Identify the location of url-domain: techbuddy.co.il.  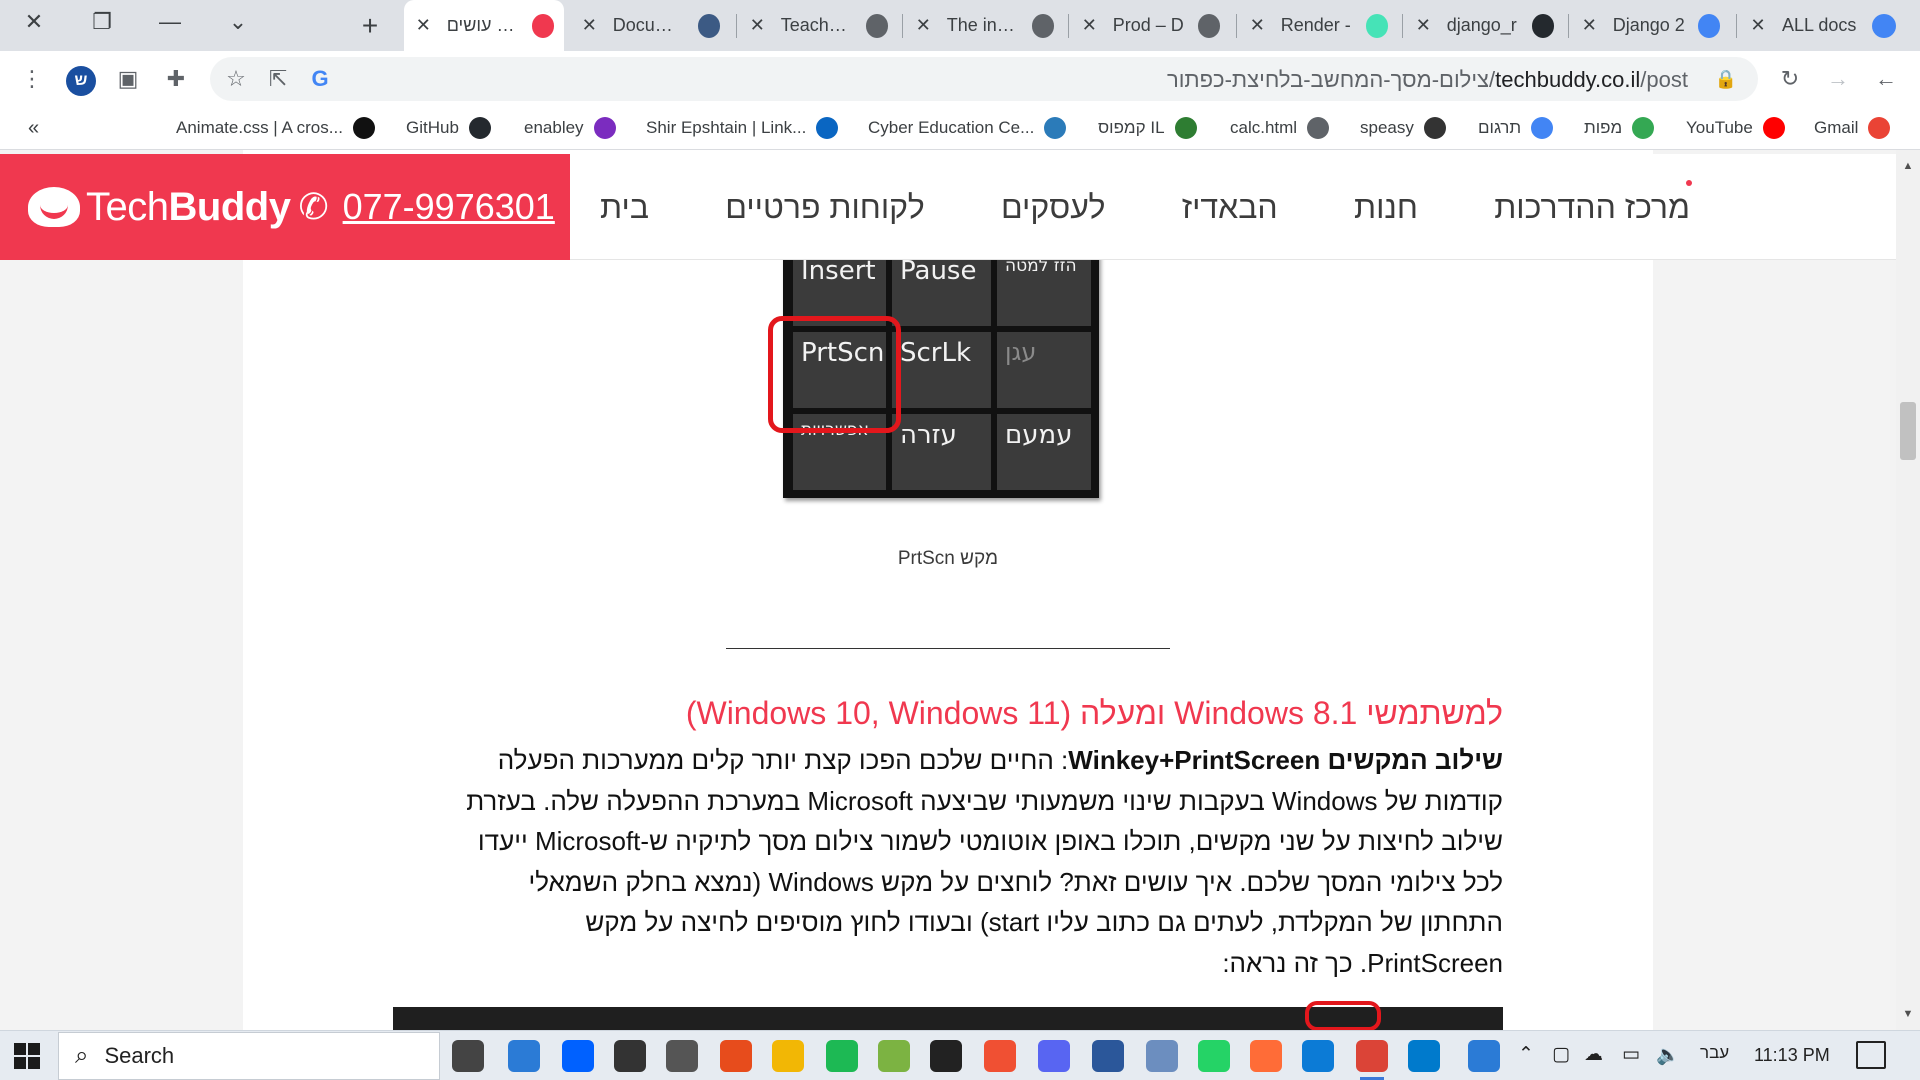
(1568, 79).